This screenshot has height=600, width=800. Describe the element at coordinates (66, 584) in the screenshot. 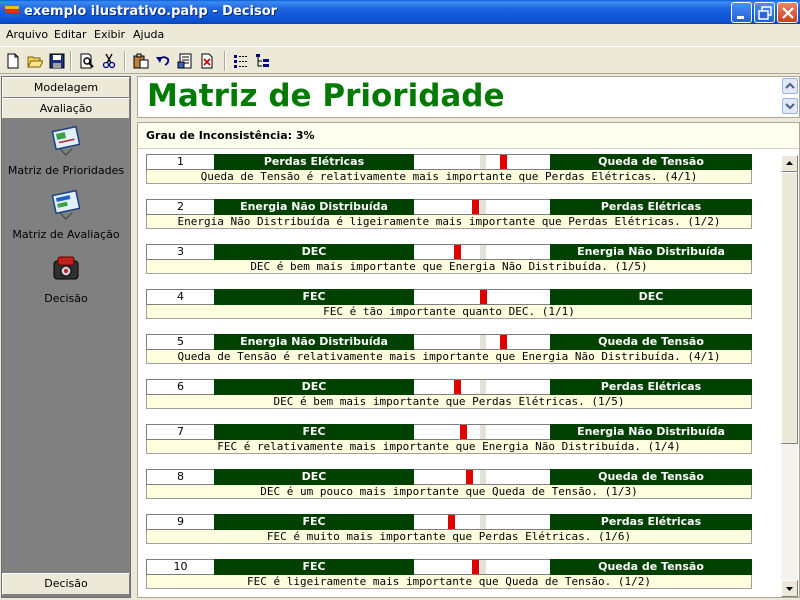

I see `tab-decisao: Decisão` at that location.